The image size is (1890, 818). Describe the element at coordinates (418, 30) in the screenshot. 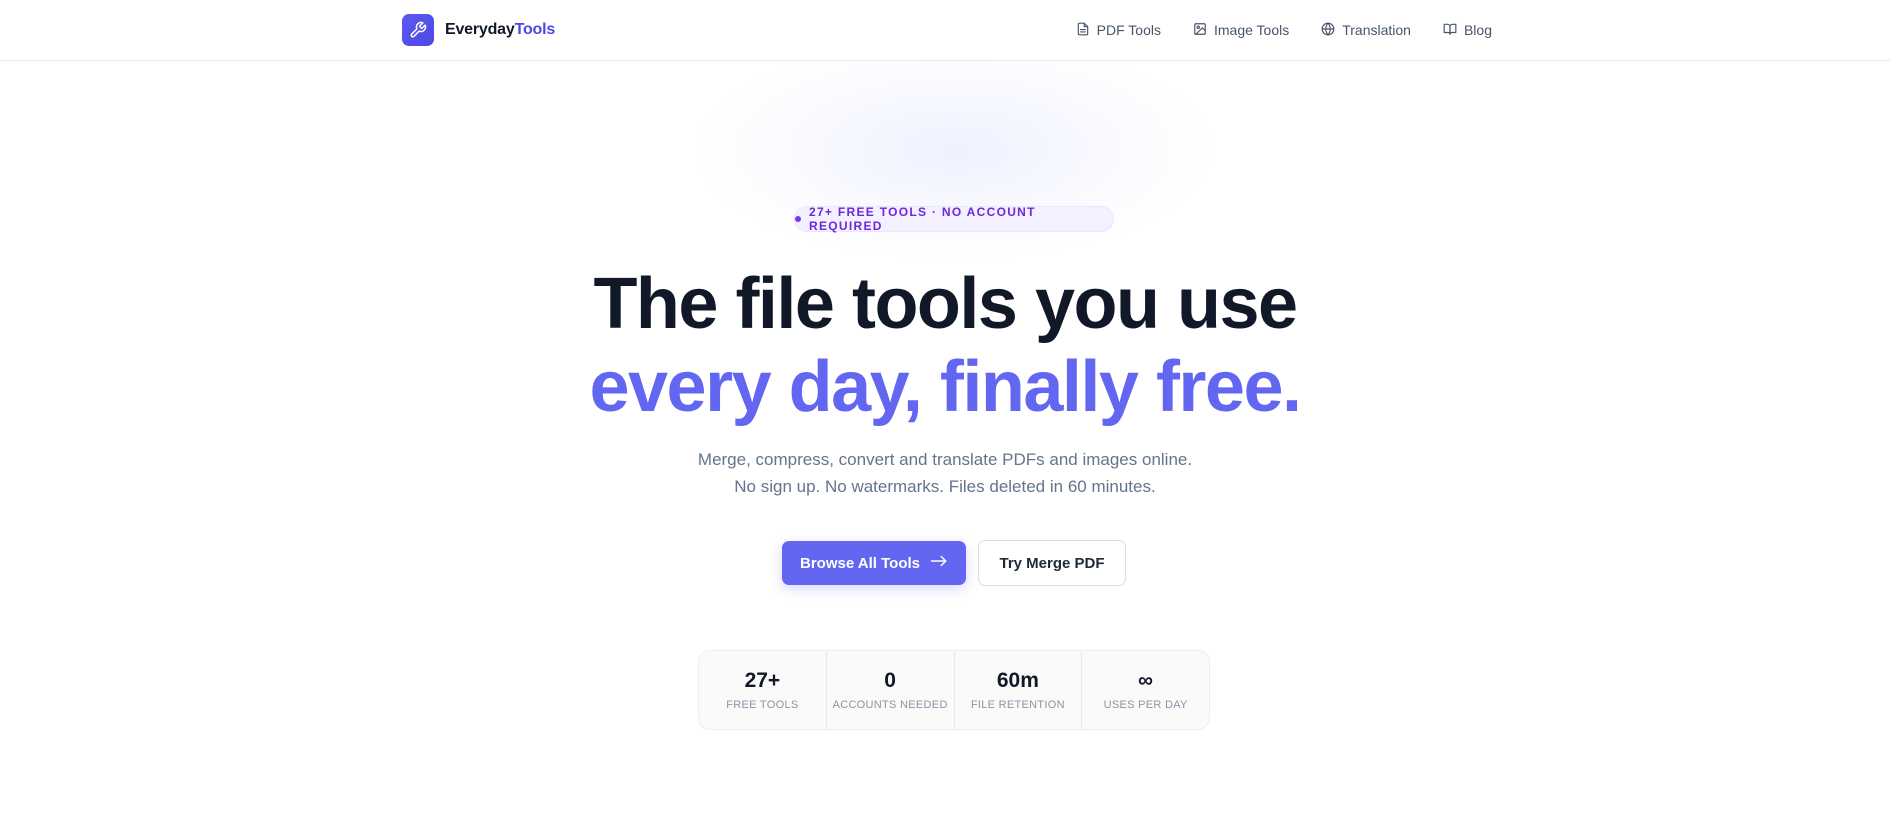

I see `wrench-icon` at that location.